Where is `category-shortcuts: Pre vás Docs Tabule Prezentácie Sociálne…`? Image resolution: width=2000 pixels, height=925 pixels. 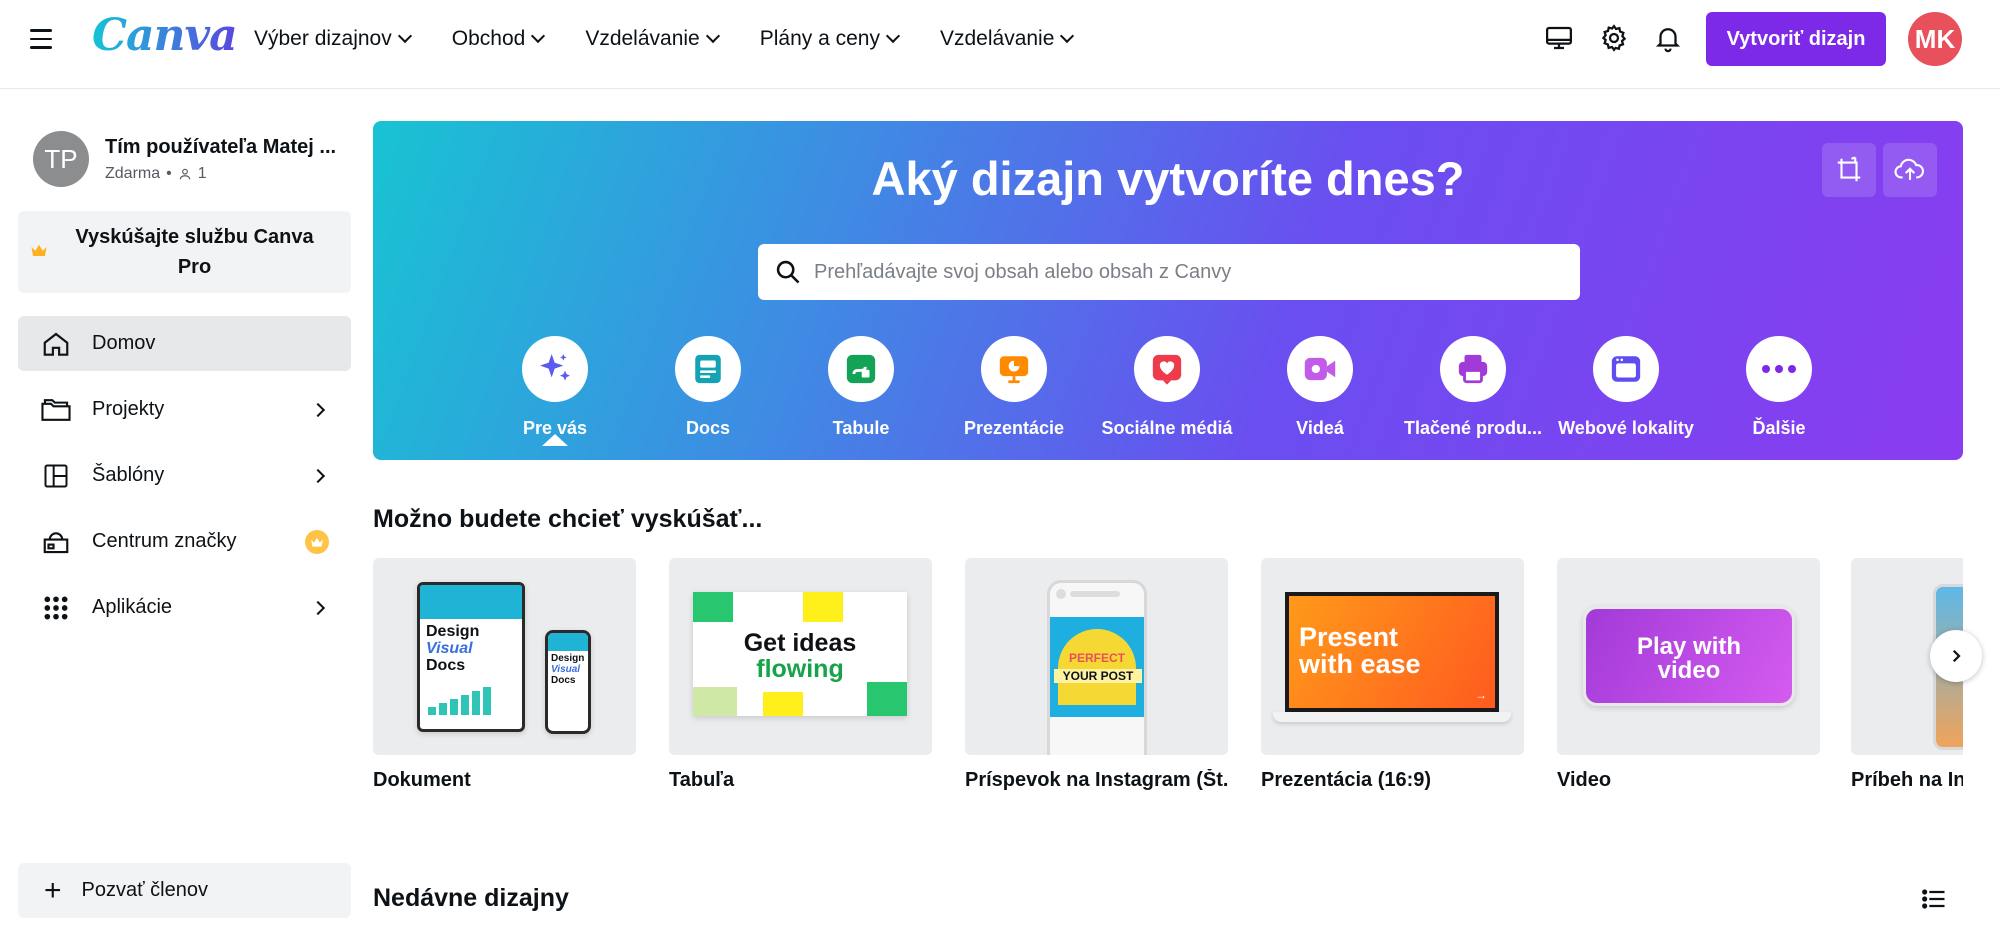
category-shortcuts: Pre vás Docs Tabule Prezentácie Sociálne… is located at coordinates (1168, 391).